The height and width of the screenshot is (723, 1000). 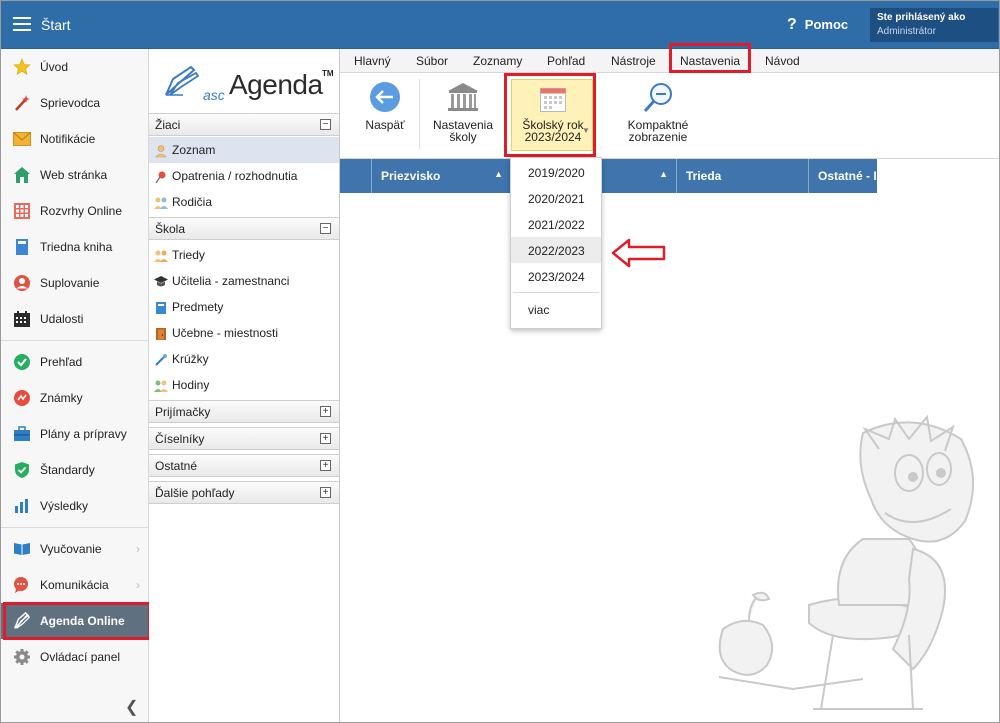 What do you see at coordinates (70, 283) in the screenshot?
I see `nav-item-label: Suplovanie` at bounding box center [70, 283].